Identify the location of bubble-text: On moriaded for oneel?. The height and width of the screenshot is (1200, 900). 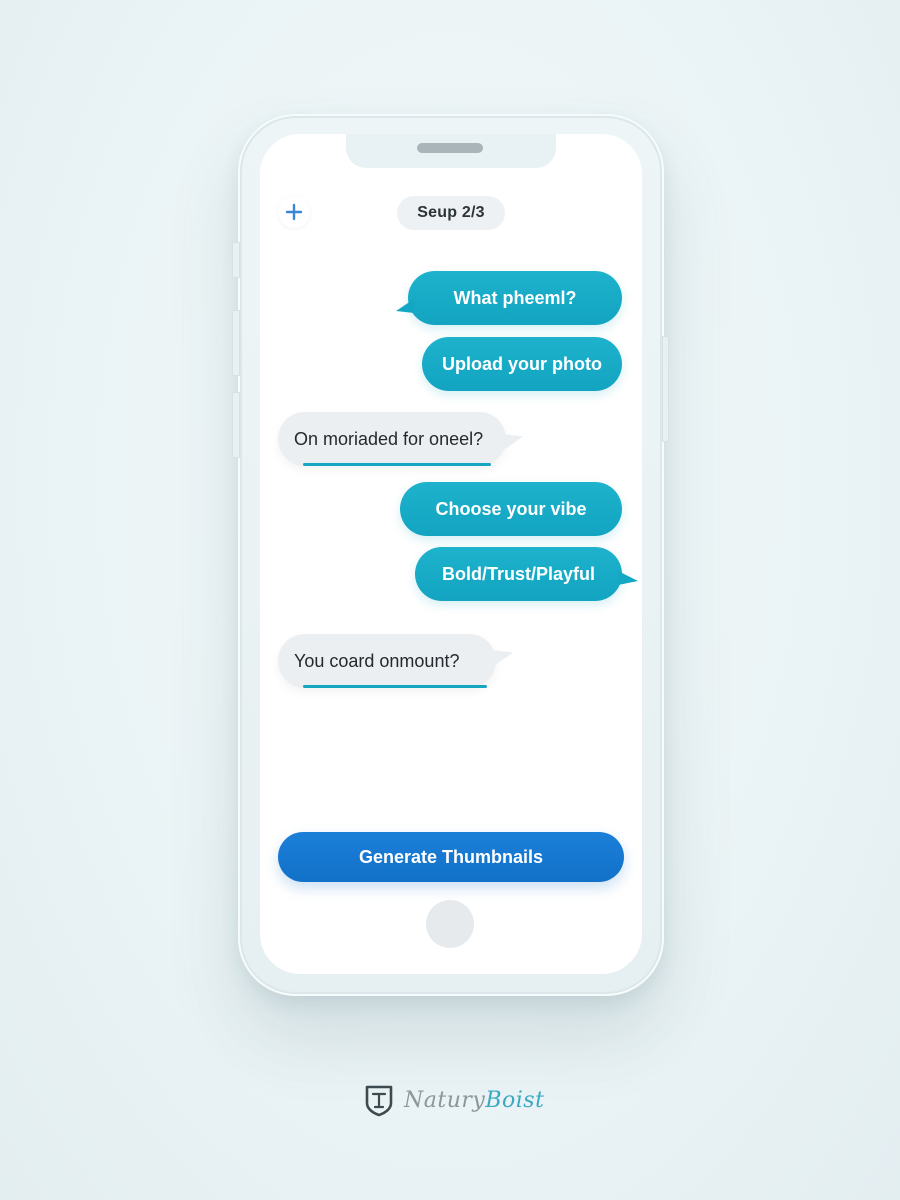
(389, 438).